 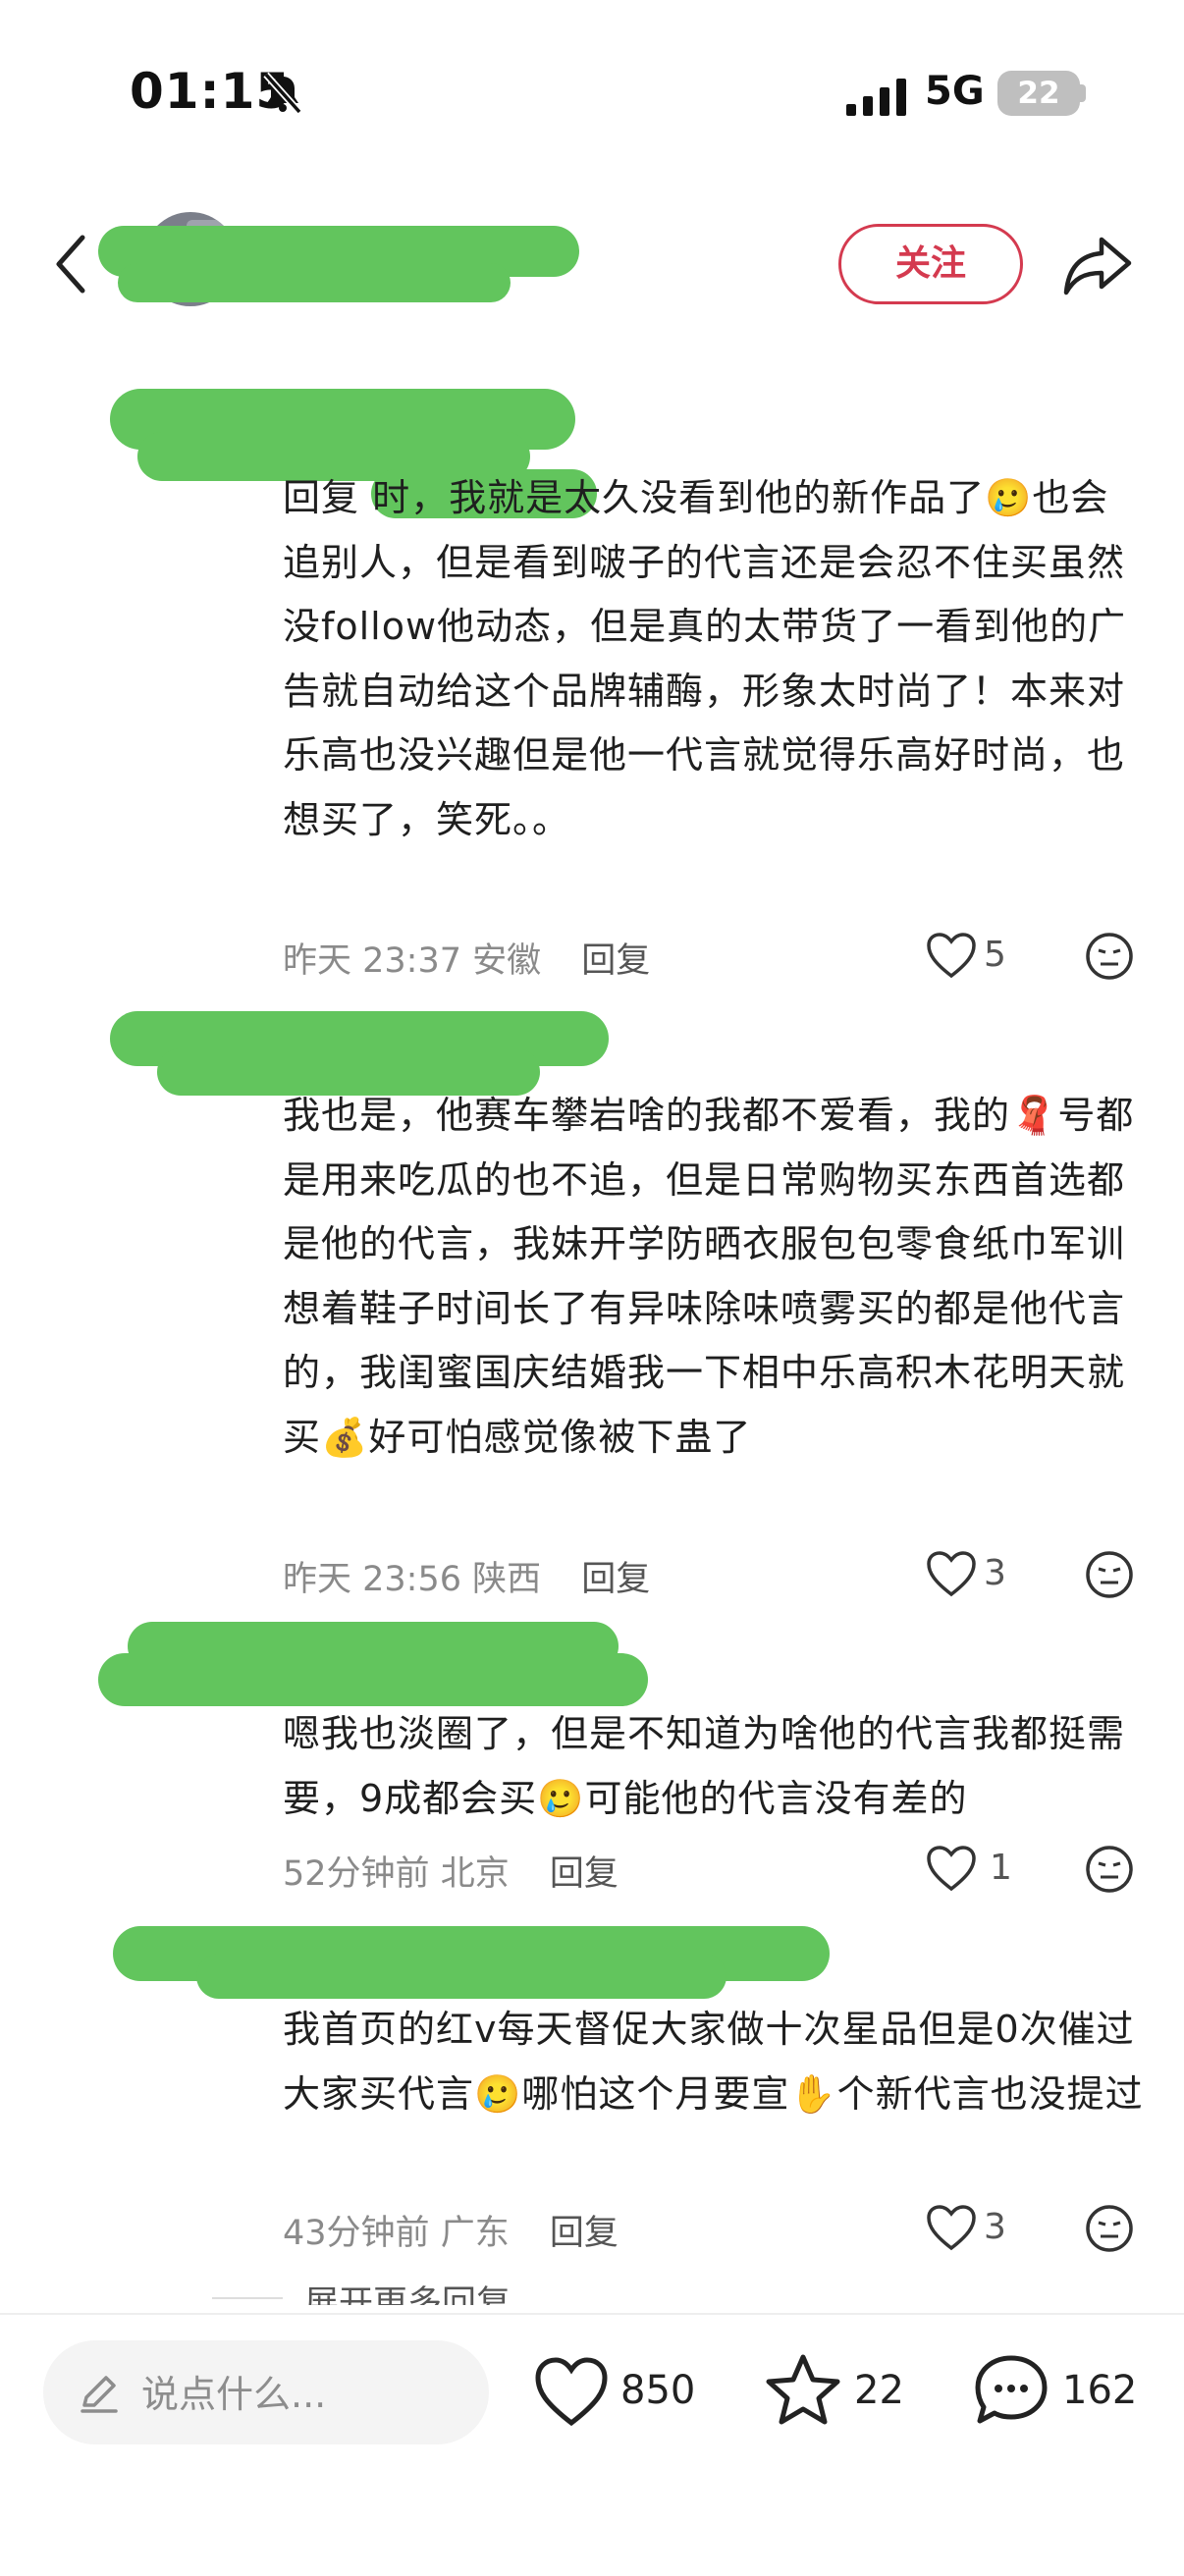 I want to click on comment-meta: 昨天 23:37 安徽 回复, so click(x=467, y=958).